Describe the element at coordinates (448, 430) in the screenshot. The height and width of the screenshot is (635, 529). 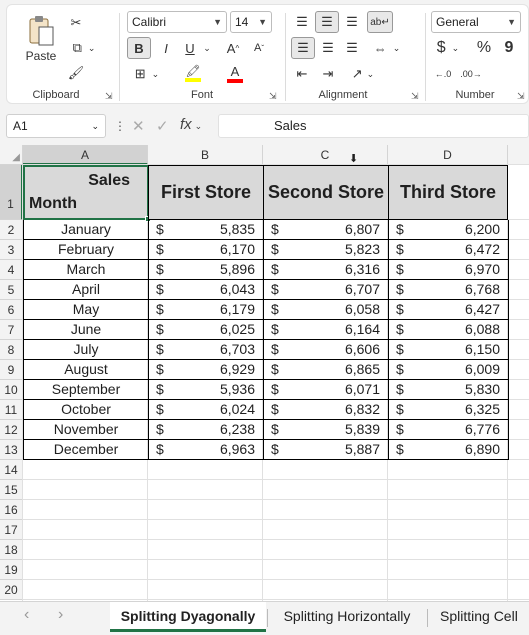
I see `value-cell: $6,776` at that location.